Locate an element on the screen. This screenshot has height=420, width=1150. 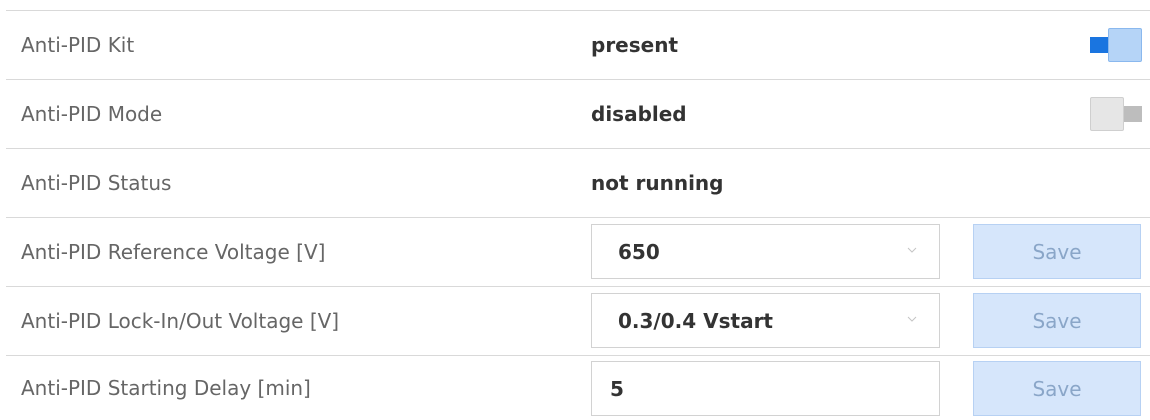
save-reference-voltage-button: Save is located at coordinates (1057, 251).